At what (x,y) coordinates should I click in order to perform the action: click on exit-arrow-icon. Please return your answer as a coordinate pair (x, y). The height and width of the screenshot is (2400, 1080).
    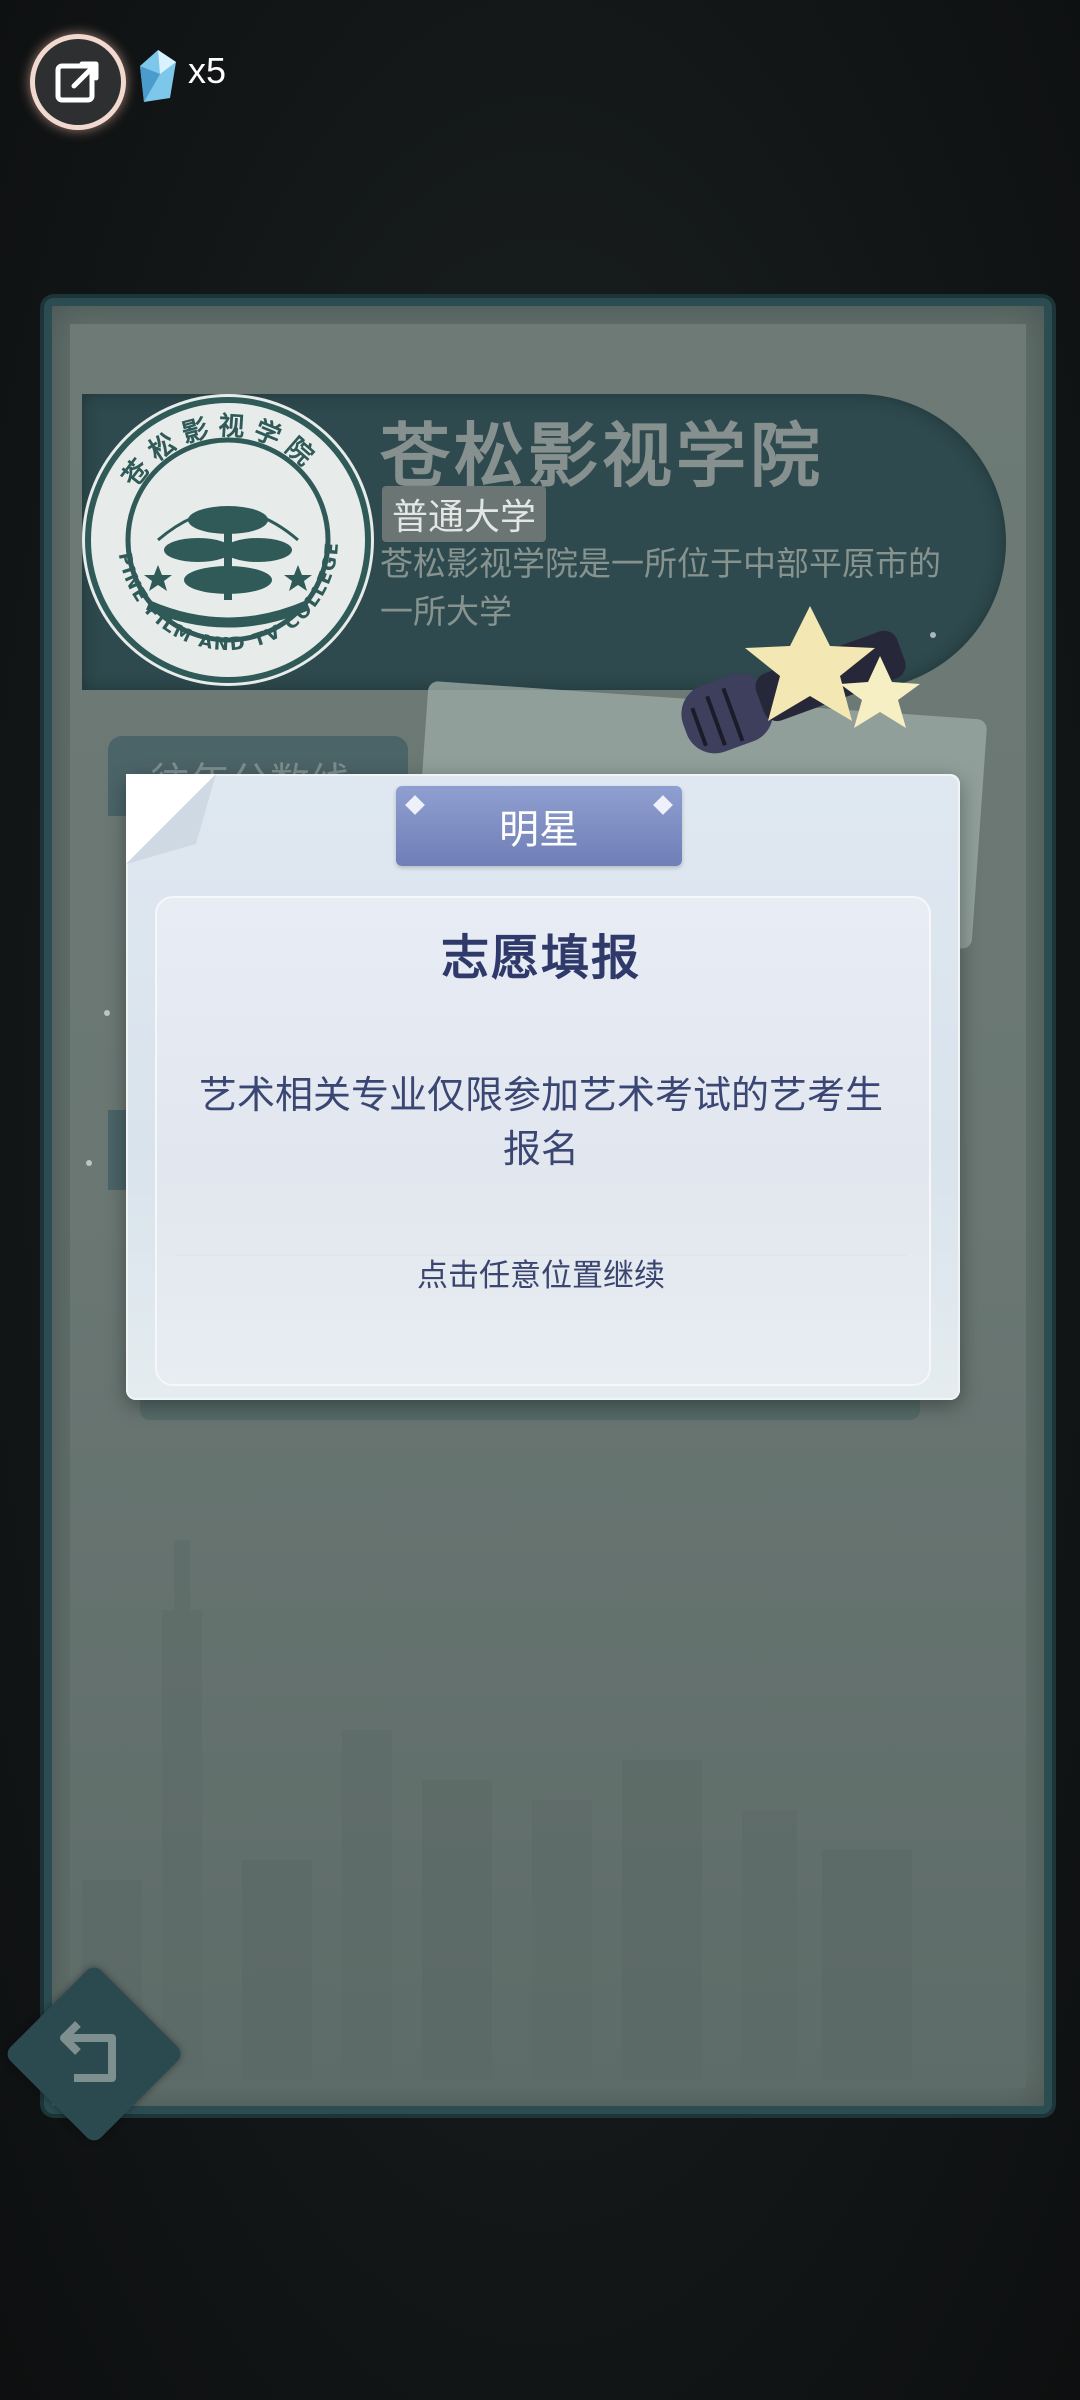
    Looking at the image, I should click on (77, 82).